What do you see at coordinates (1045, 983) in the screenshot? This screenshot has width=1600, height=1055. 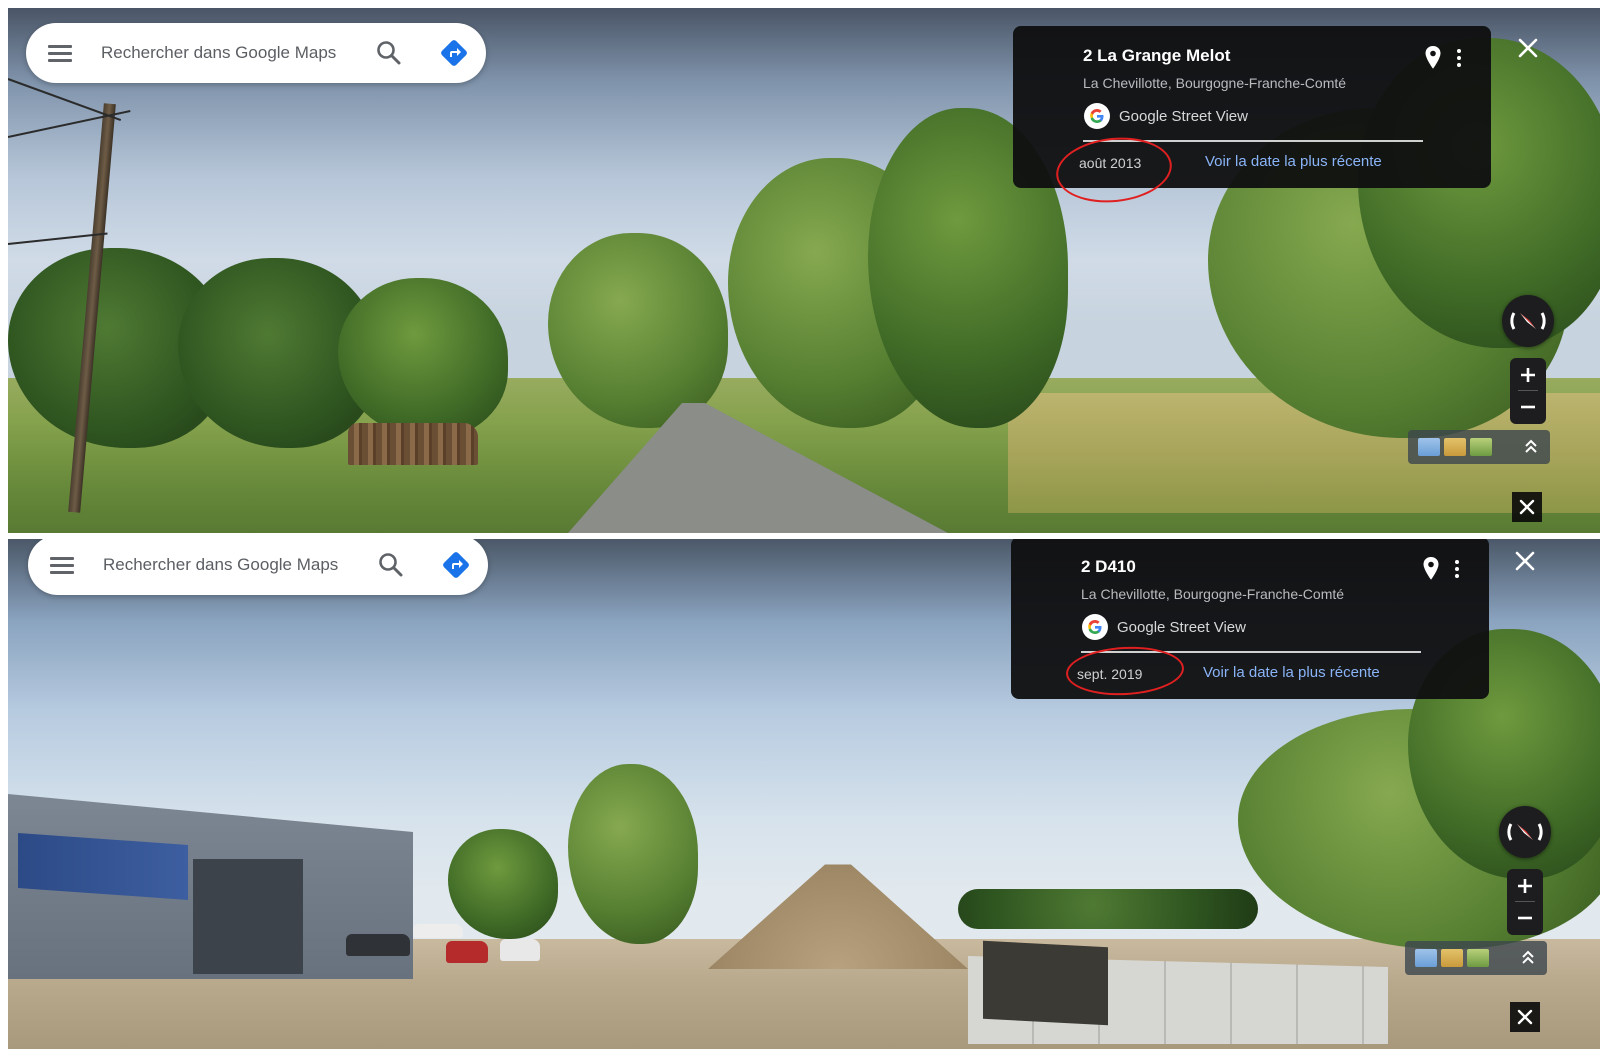 I see `banner` at bounding box center [1045, 983].